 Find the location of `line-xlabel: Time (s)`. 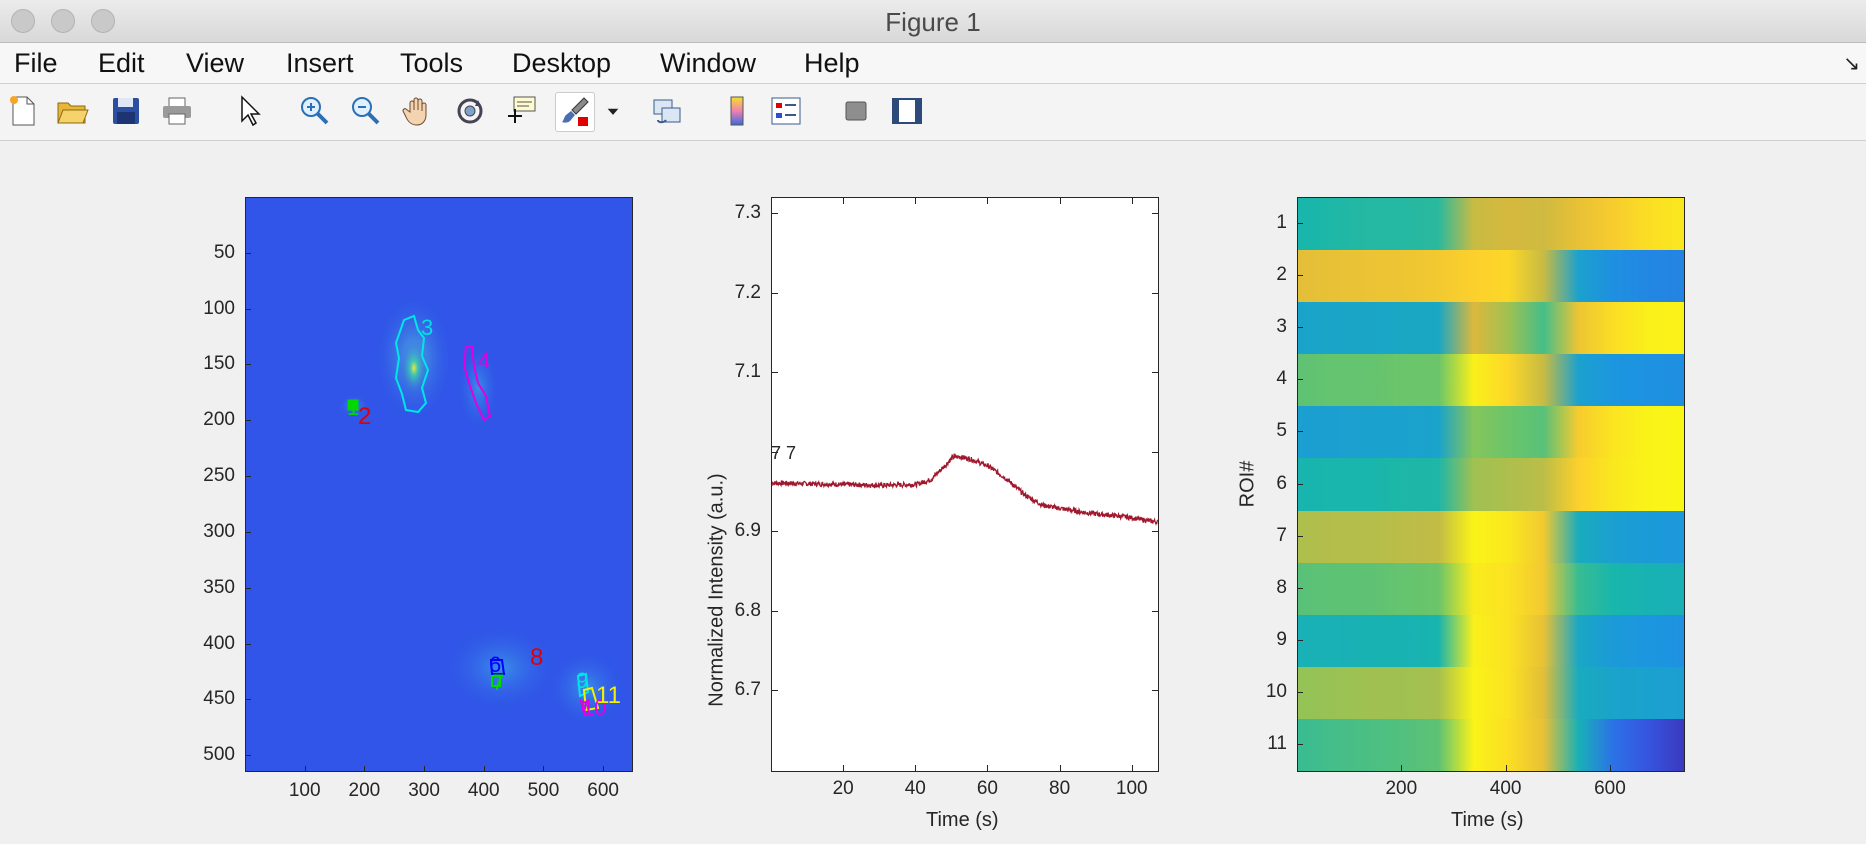

line-xlabel: Time (s) is located at coordinates (962, 820).